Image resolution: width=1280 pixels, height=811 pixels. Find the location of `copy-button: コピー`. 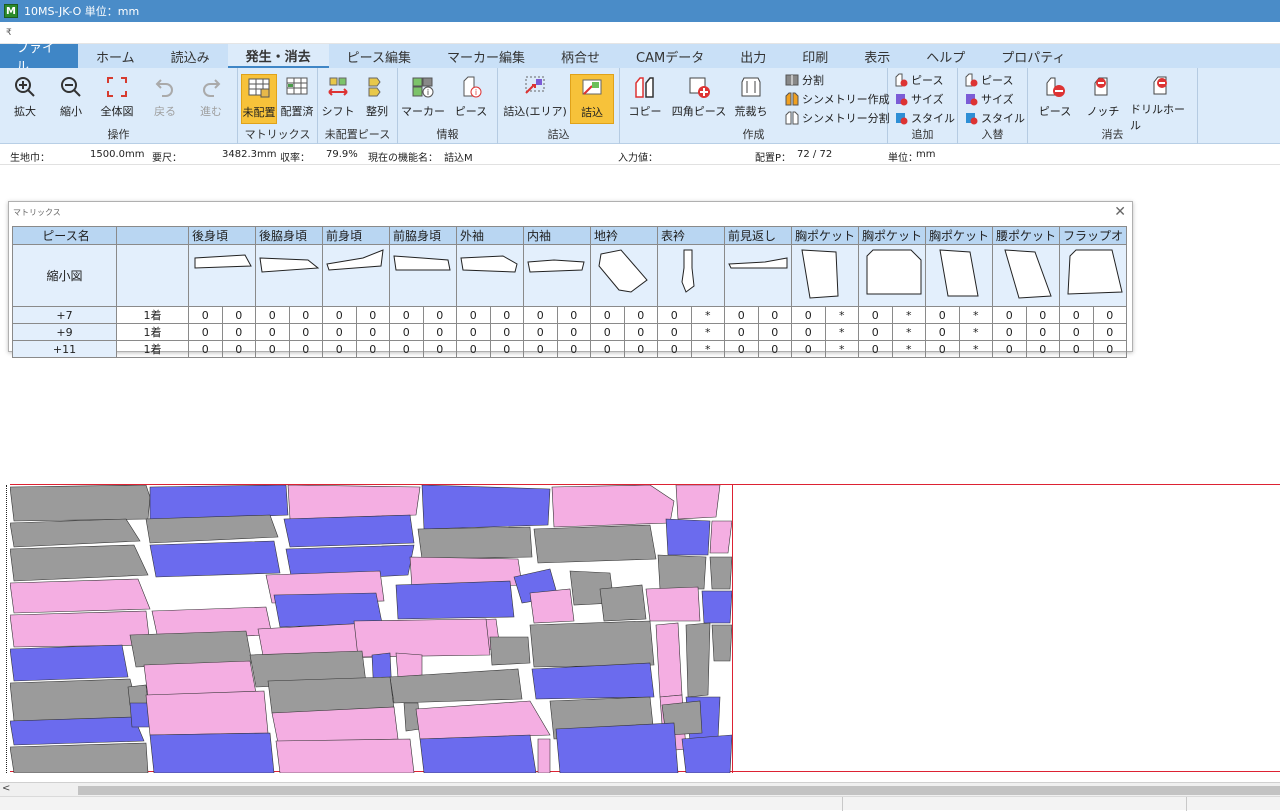

copy-button: コピー is located at coordinates (645, 99).